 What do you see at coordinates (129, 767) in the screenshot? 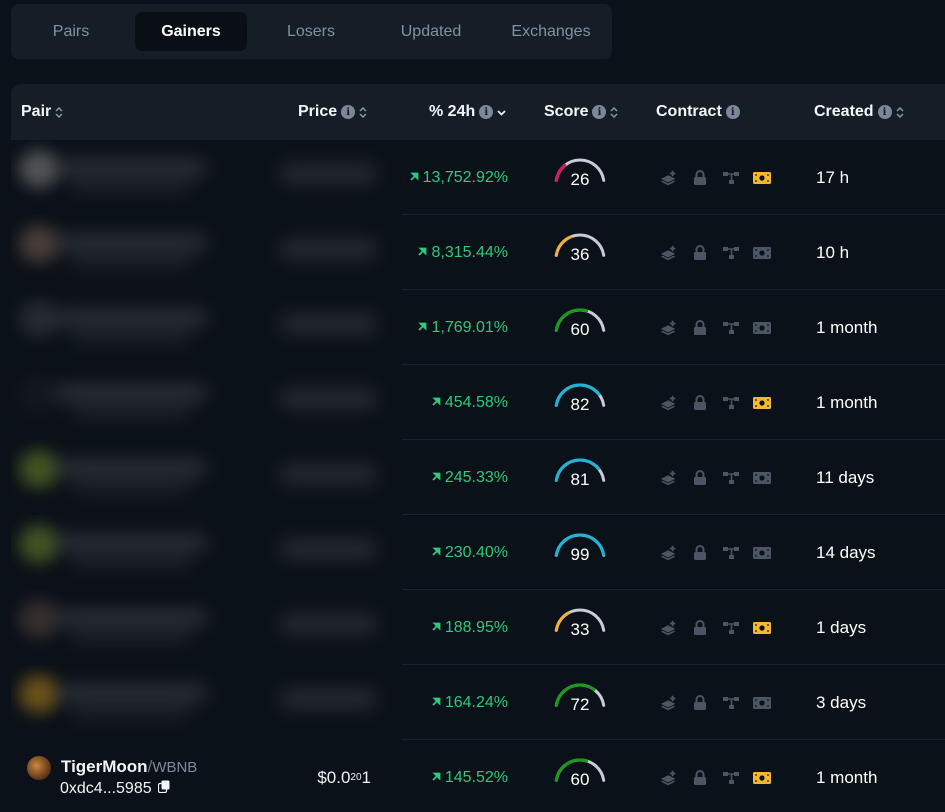
I see `pair-name: TigerMoon/WBNB` at bounding box center [129, 767].